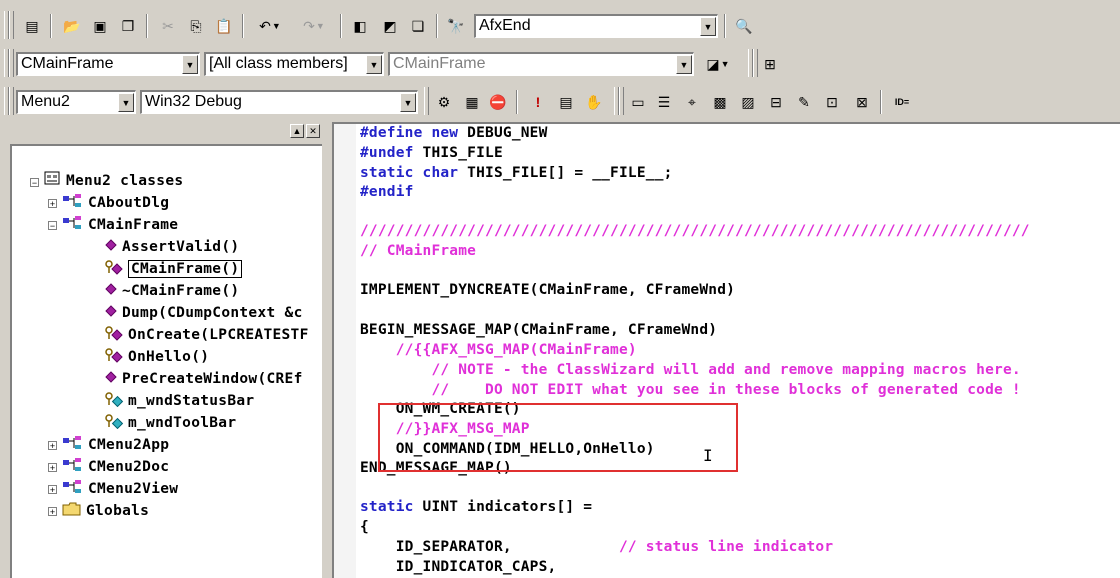  Describe the element at coordinates (212, 313) in the screenshot. I see `tree-item-label: Dump(CDumpContext &c` at that location.